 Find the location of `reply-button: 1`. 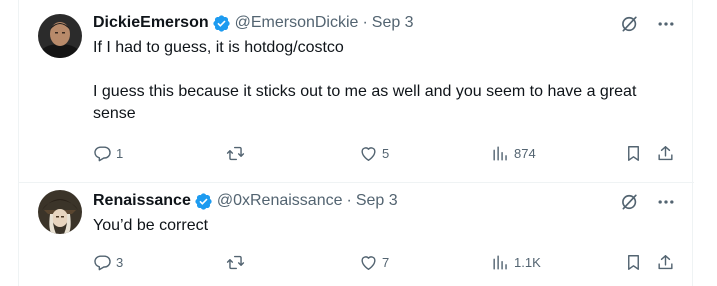

reply-button: 1 is located at coordinates (108, 153).